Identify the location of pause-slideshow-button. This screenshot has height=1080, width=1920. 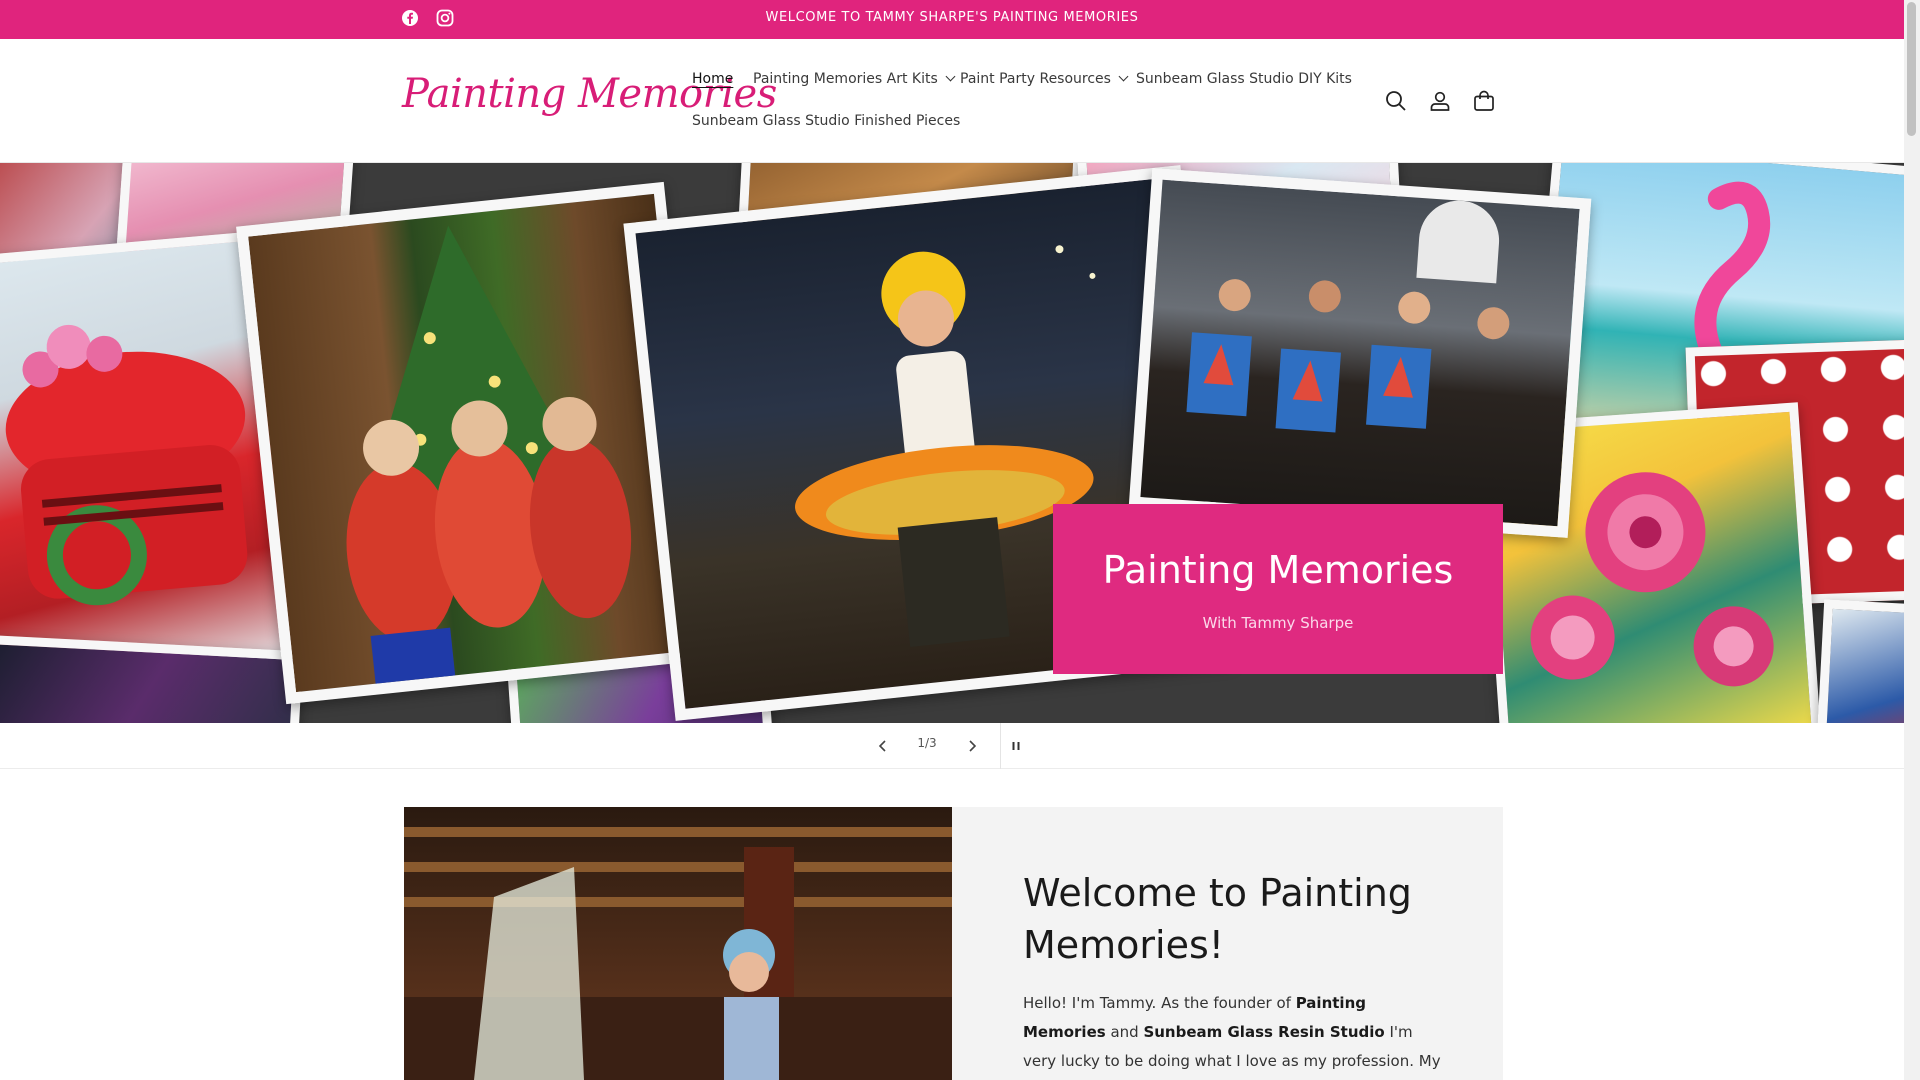
(1016, 746).